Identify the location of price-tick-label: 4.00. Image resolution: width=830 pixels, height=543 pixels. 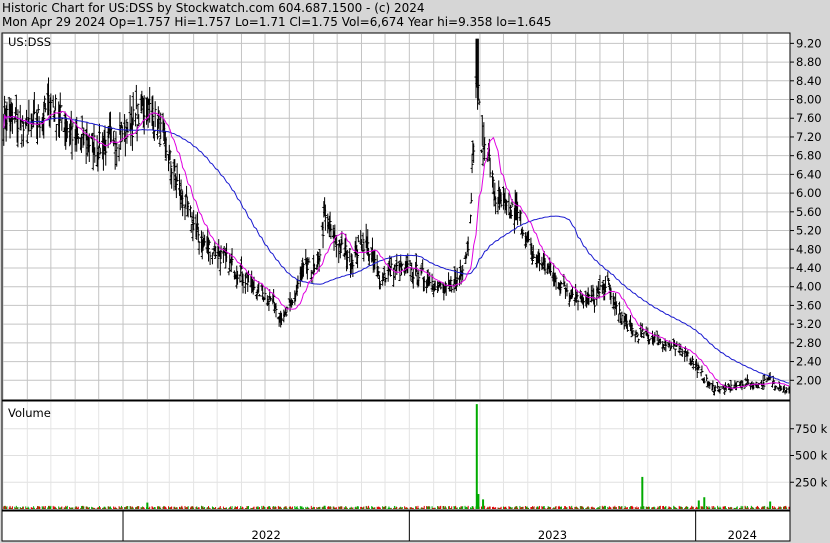
(809, 287).